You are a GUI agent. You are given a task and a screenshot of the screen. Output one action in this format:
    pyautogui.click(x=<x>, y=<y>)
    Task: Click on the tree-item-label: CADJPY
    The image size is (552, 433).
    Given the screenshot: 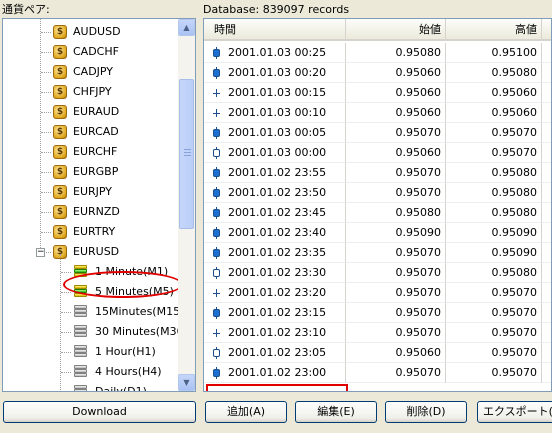 What is the action you would take?
    pyautogui.click(x=93, y=71)
    